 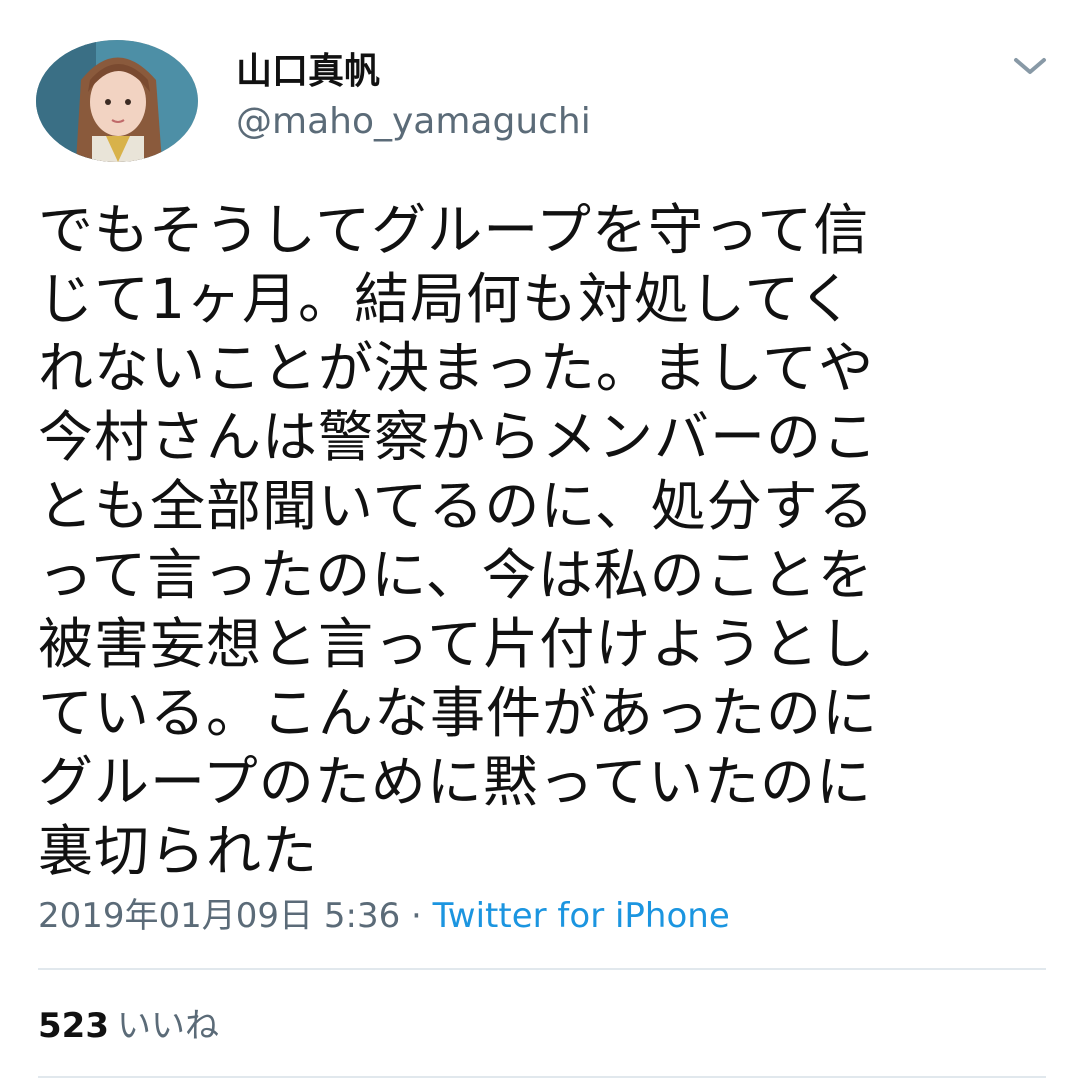 I want to click on tweet-text-line: って言ったのに、今は私のことを, so click(x=456, y=575).